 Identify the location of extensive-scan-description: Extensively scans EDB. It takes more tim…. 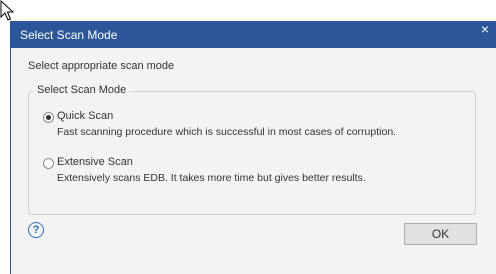
(211, 178).